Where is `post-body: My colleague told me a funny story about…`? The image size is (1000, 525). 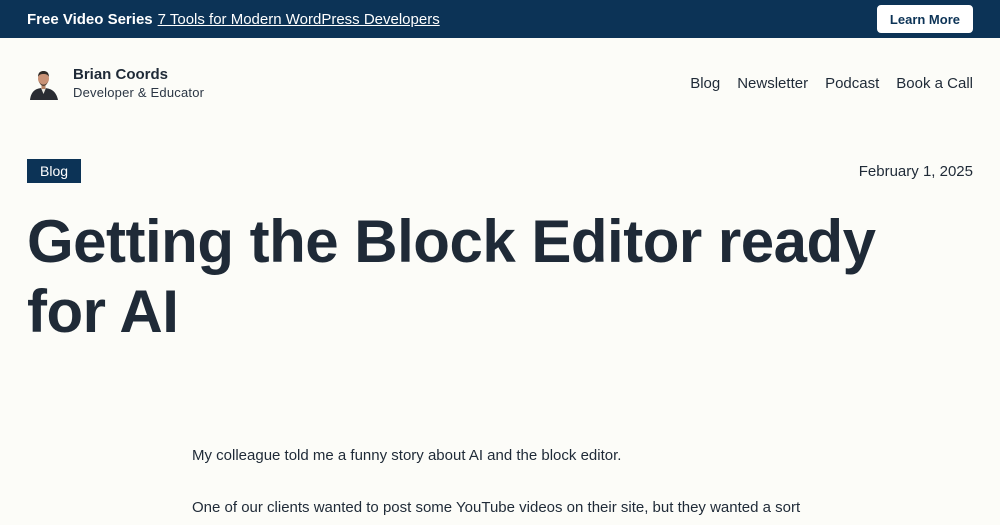
post-body: My colleague told me a funny story about… is located at coordinates (502, 484).